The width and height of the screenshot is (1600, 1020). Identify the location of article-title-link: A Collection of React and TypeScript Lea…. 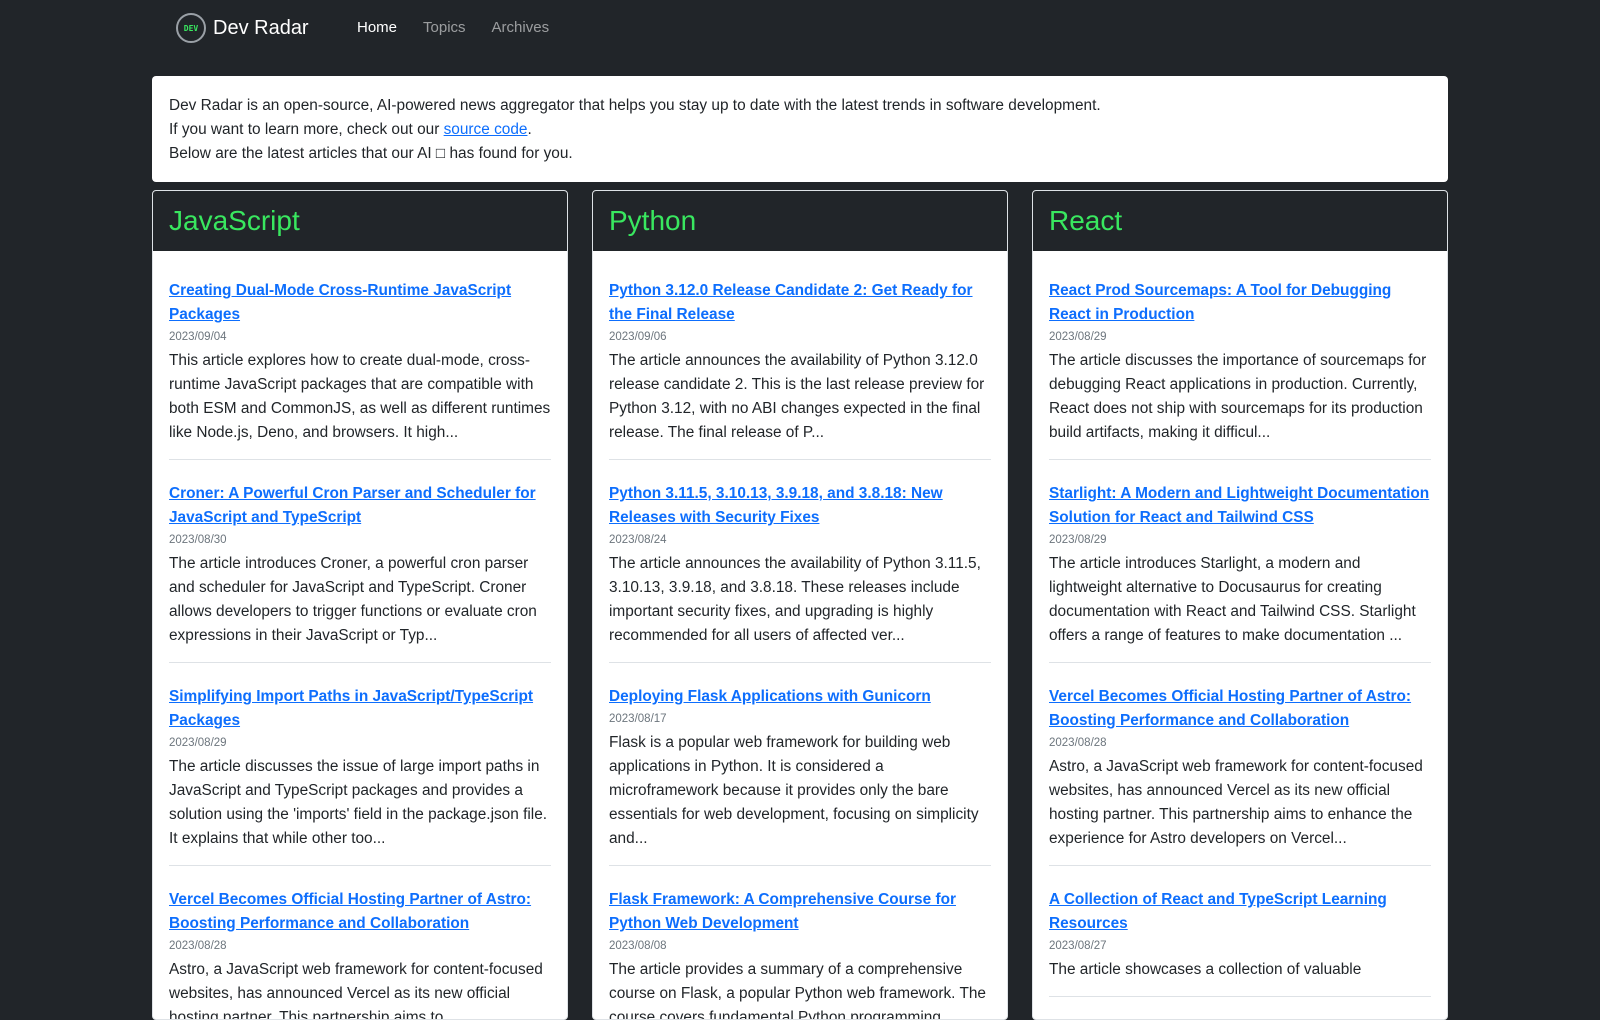
(1240, 912).